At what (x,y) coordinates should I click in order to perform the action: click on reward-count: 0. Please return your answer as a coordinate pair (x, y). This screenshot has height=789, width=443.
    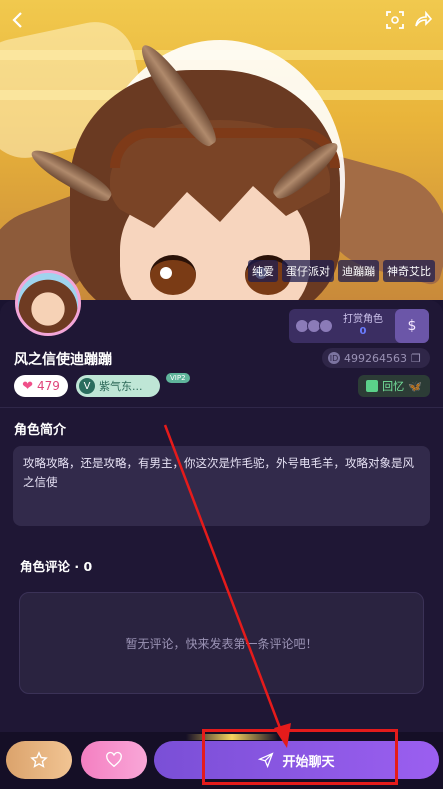
    Looking at the image, I should click on (363, 331).